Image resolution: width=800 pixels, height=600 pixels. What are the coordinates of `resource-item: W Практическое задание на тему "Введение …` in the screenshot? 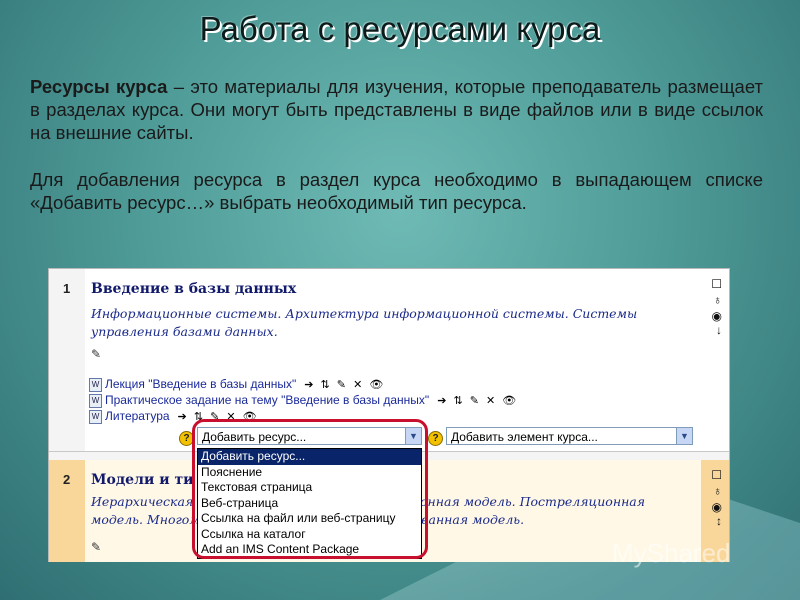 It's located at (303, 400).